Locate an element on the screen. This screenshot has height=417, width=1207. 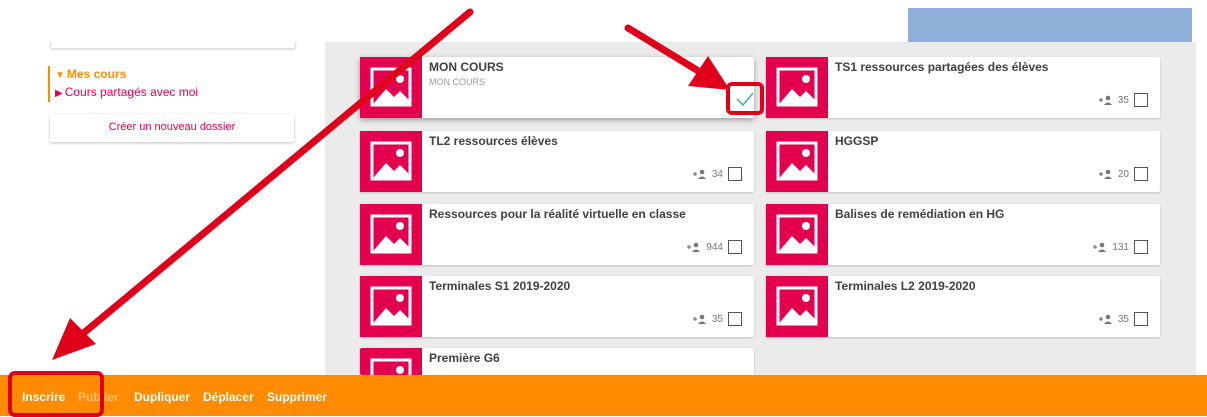
course-title: TS1 ressources partagées des élèves is located at coordinates (942, 67).